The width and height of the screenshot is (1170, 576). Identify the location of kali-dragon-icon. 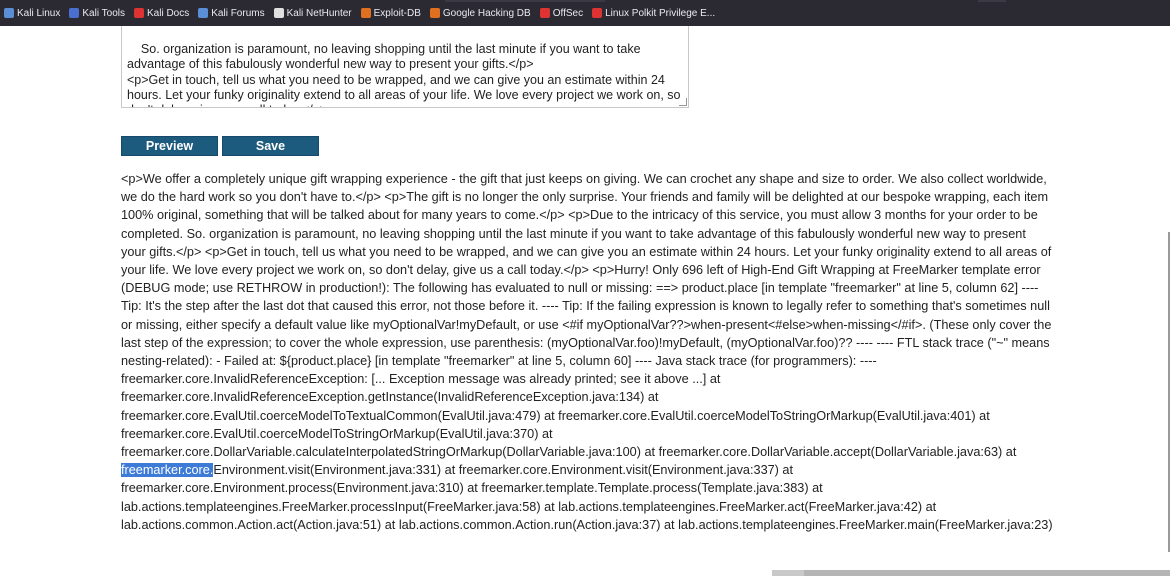
(9, 13).